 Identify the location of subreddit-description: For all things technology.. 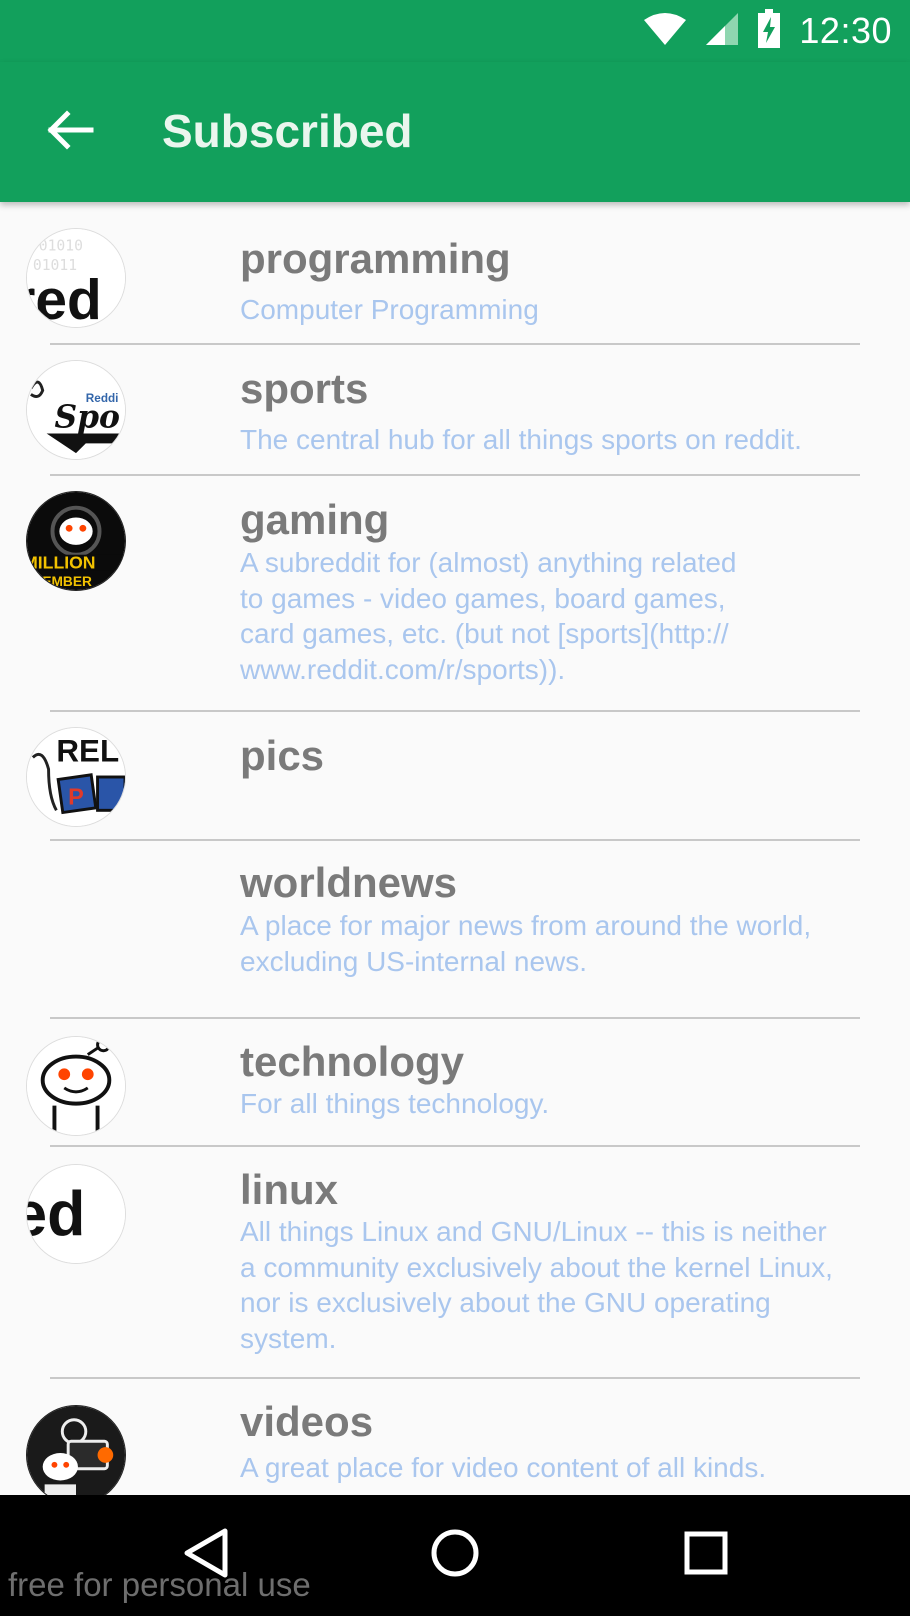
(395, 1103).